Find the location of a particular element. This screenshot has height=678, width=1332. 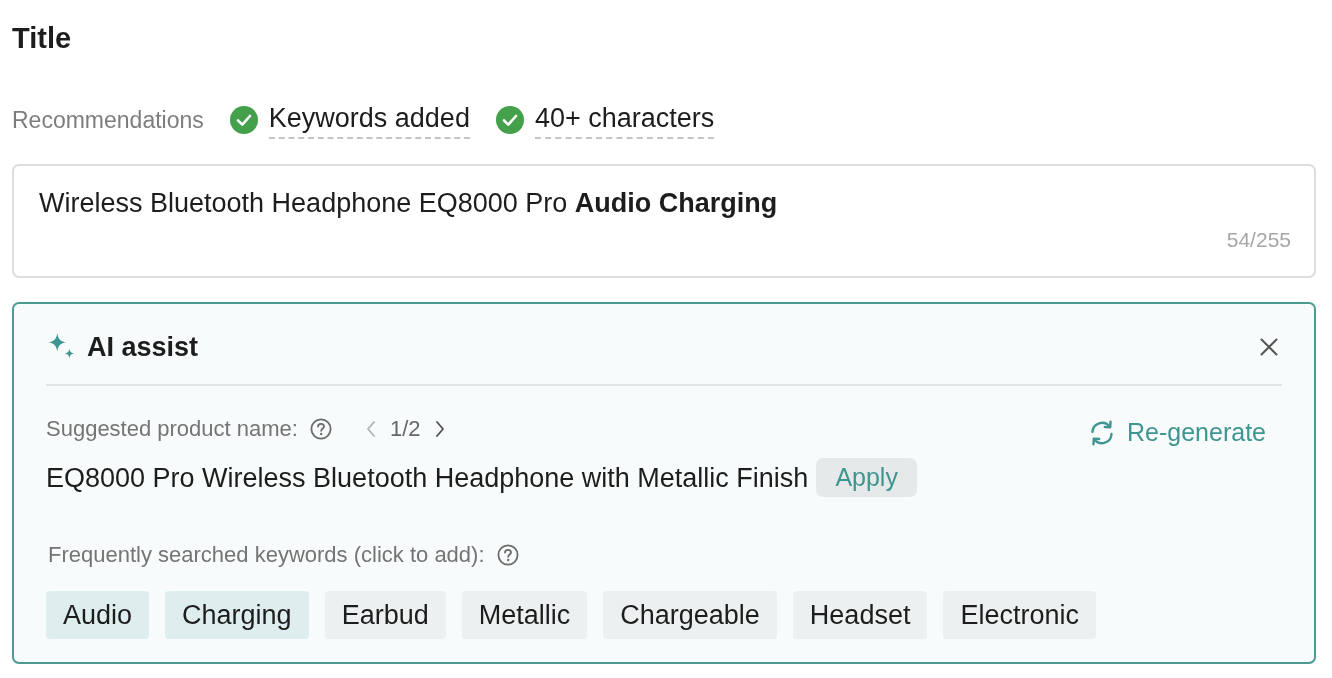

recommendations-label: Recommendations is located at coordinates (108, 120).